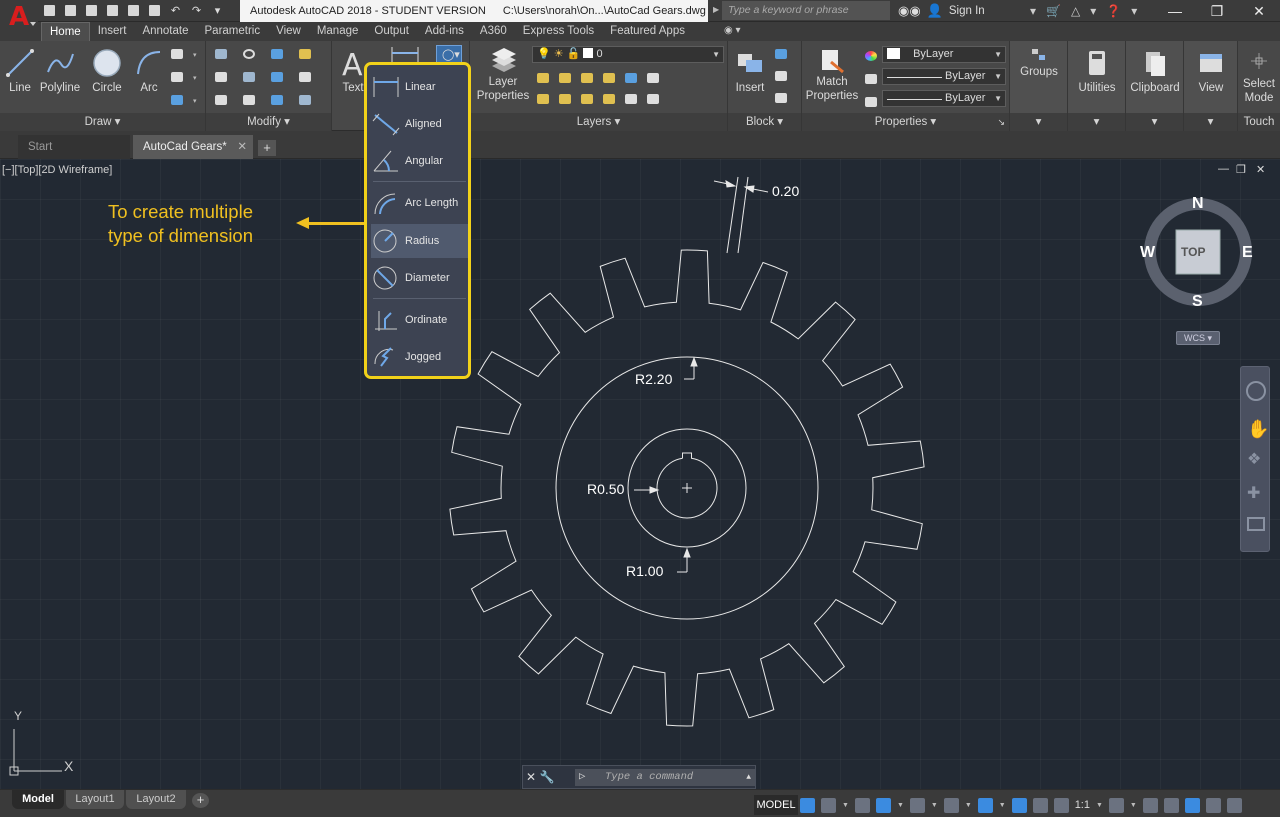 The image size is (1280, 817). What do you see at coordinates (716, 9) in the screenshot?
I see `search-expand-icon: ▶` at bounding box center [716, 9].